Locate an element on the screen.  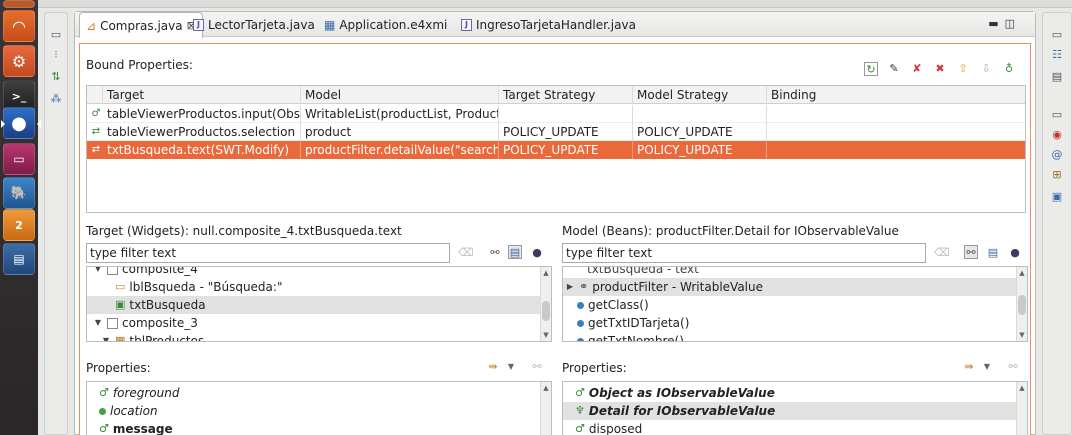
tab-ingresotarjetahandler: J IngresoTarjetaHandler.java is located at coordinates (548, 24).